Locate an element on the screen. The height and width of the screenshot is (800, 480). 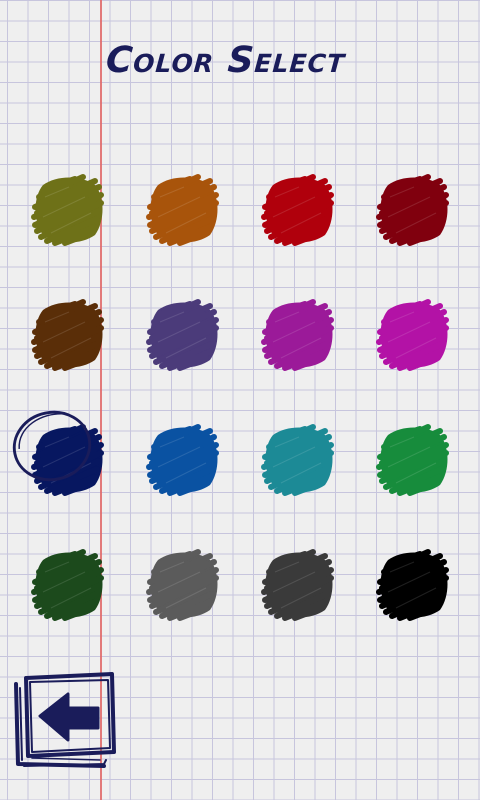
color-swatch-gray is located at coordinates (183, 585).